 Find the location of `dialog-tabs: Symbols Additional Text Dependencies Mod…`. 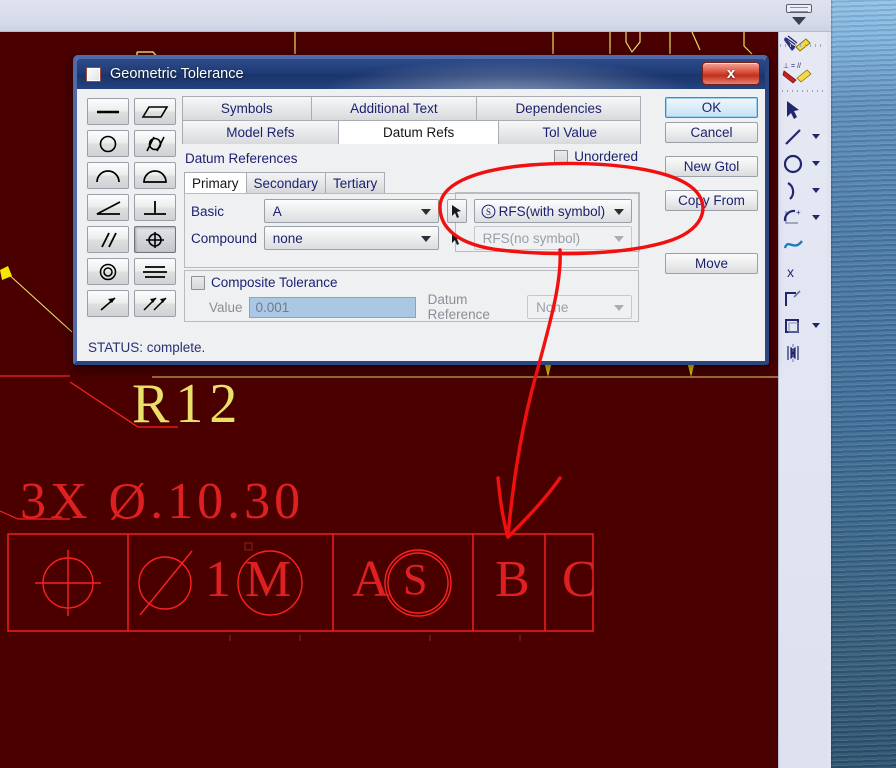

dialog-tabs: Symbols Additional Text Dependencies Mod… is located at coordinates (411, 120).